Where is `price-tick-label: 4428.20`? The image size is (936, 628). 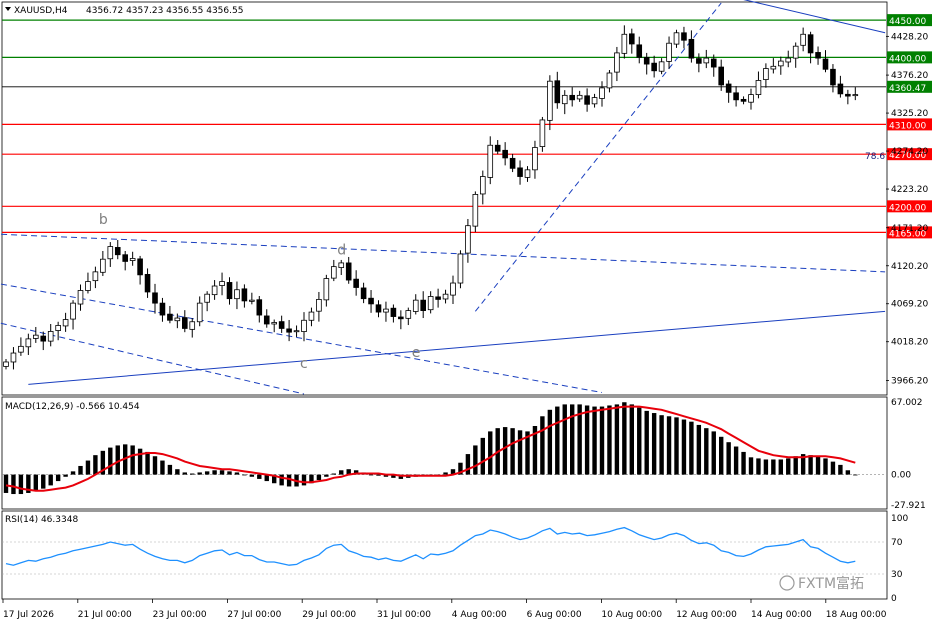 price-tick-label: 4428.20 is located at coordinates (909, 37).